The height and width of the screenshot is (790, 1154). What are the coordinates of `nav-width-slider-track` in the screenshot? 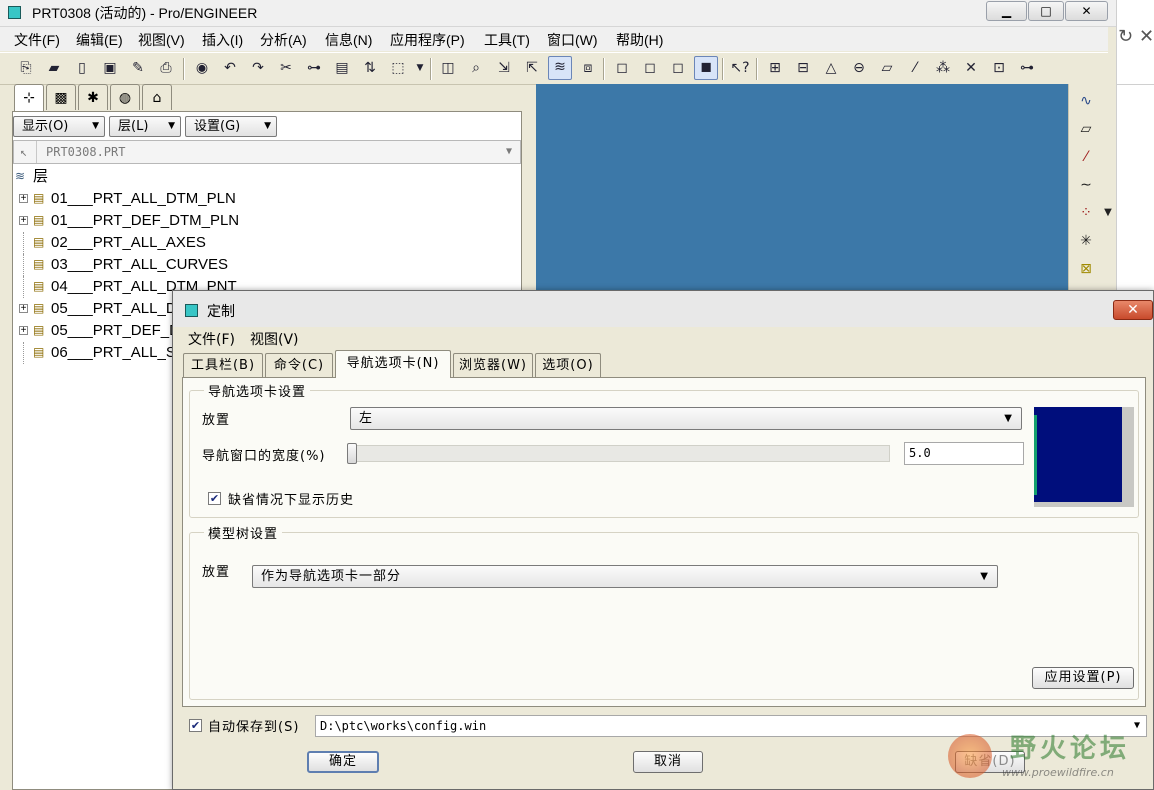 It's located at (619, 453).